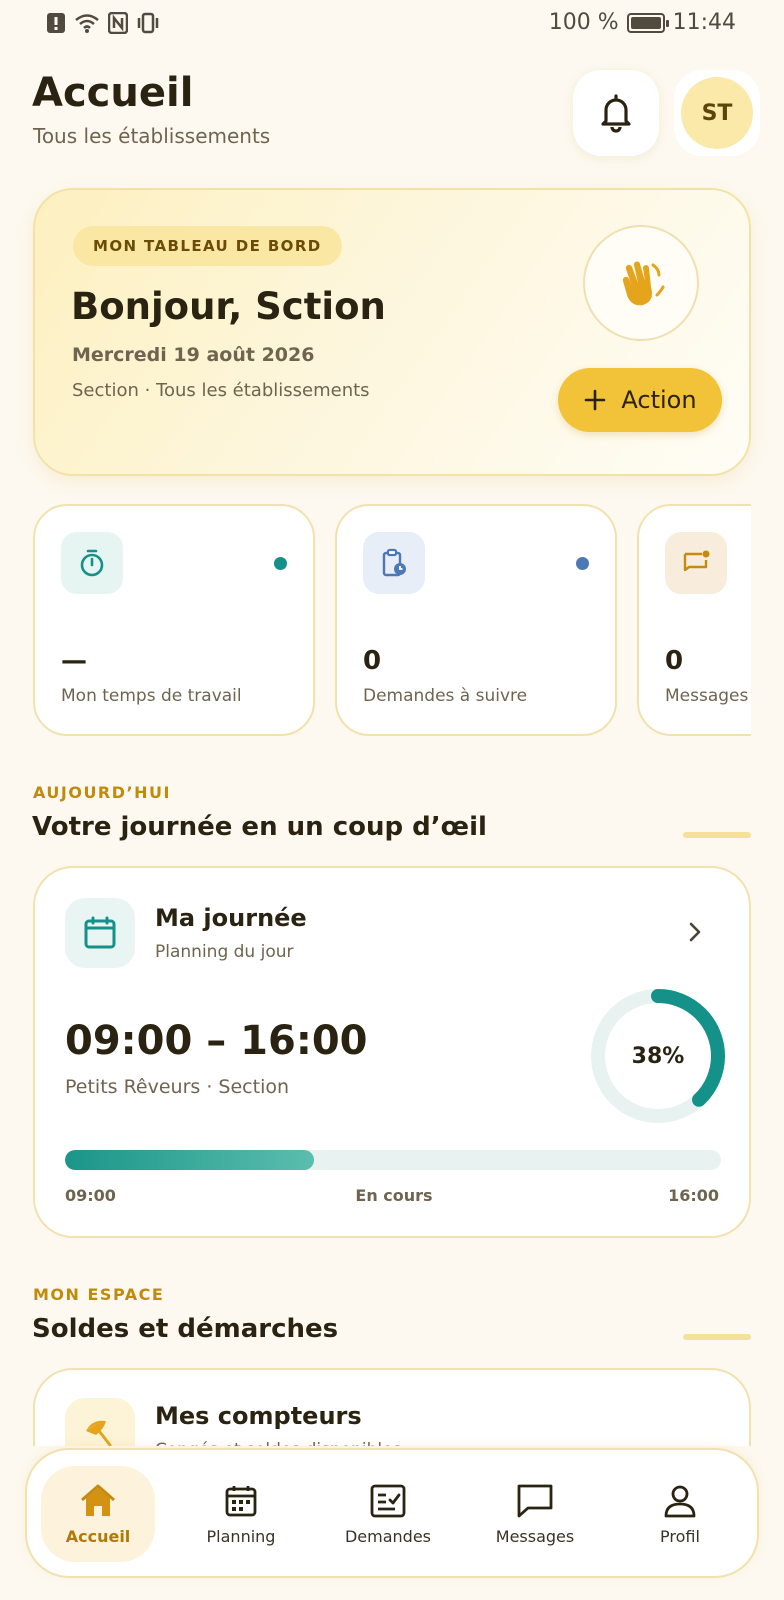 This screenshot has width=784, height=1600. I want to click on wave-badge, so click(641, 283).